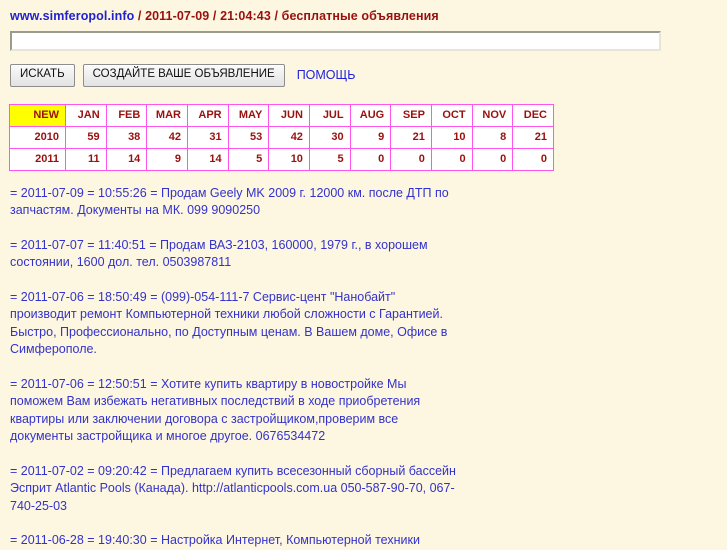 This screenshot has height=550, width=727. Describe the element at coordinates (207, 159) in the screenshot. I see `cell-2011-apr: 14` at that location.